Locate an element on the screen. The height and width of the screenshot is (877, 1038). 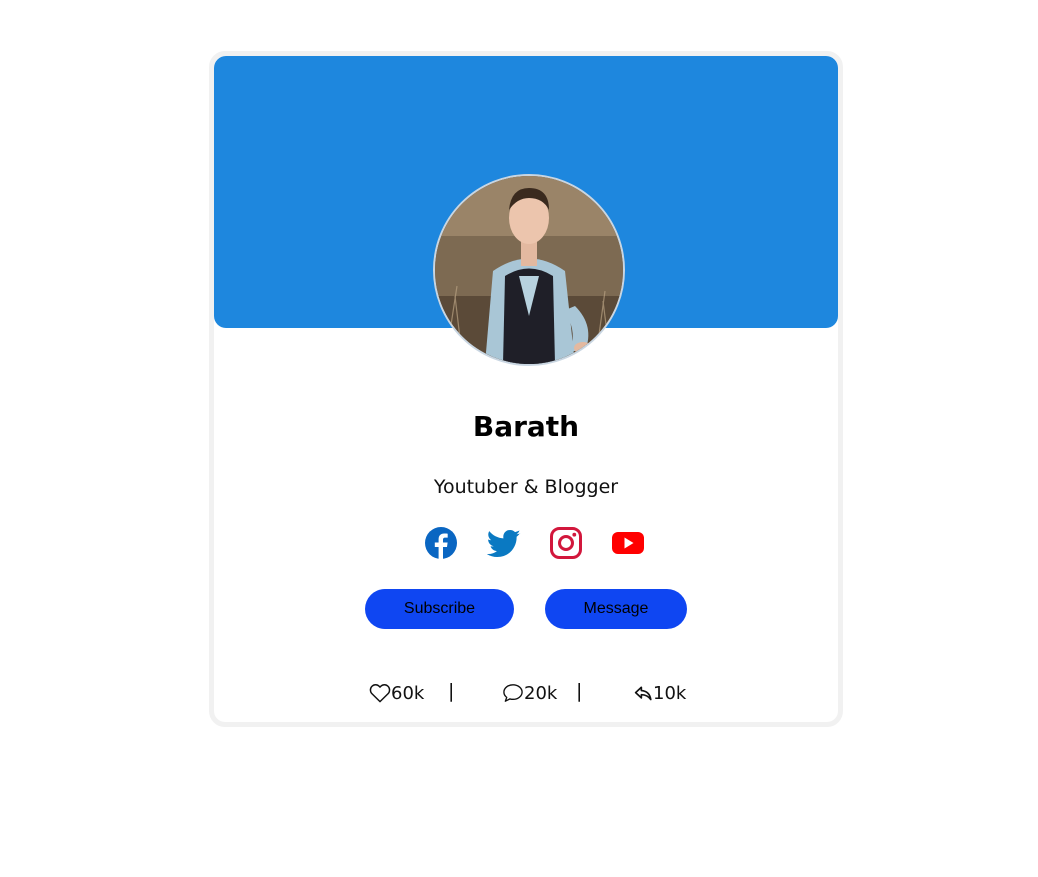
shares-stat: 10k is located at coordinates (659, 693).